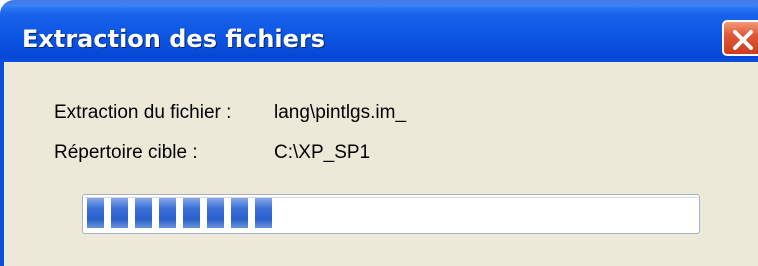 The height and width of the screenshot is (266, 758). I want to click on window-title: Extraction des fichiers, so click(174, 39).